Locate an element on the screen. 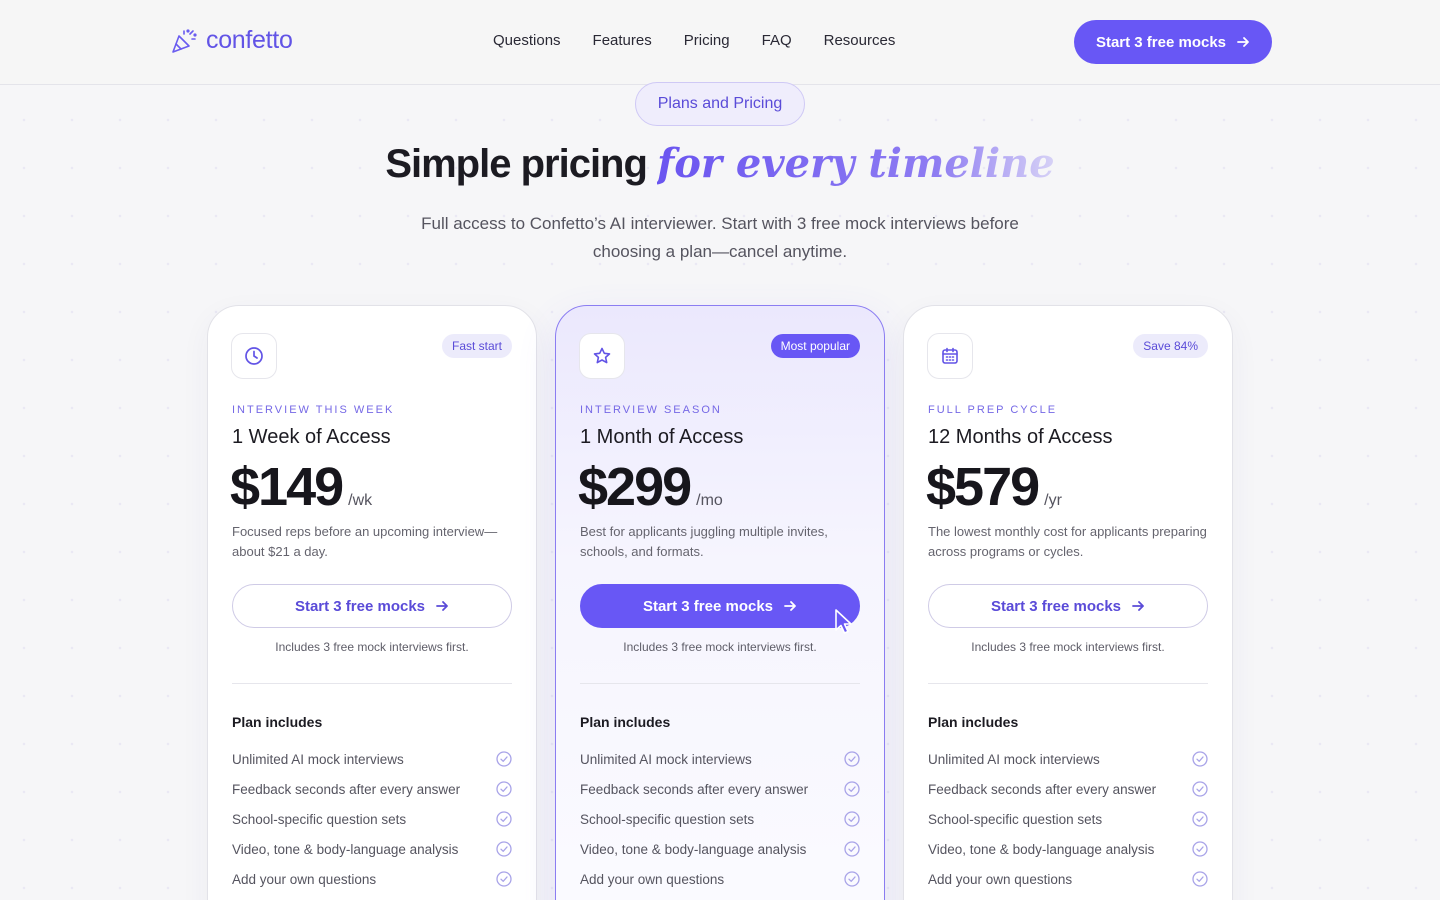  main-nav: Questions Features Pricing FAQ Resources is located at coordinates (694, 40).